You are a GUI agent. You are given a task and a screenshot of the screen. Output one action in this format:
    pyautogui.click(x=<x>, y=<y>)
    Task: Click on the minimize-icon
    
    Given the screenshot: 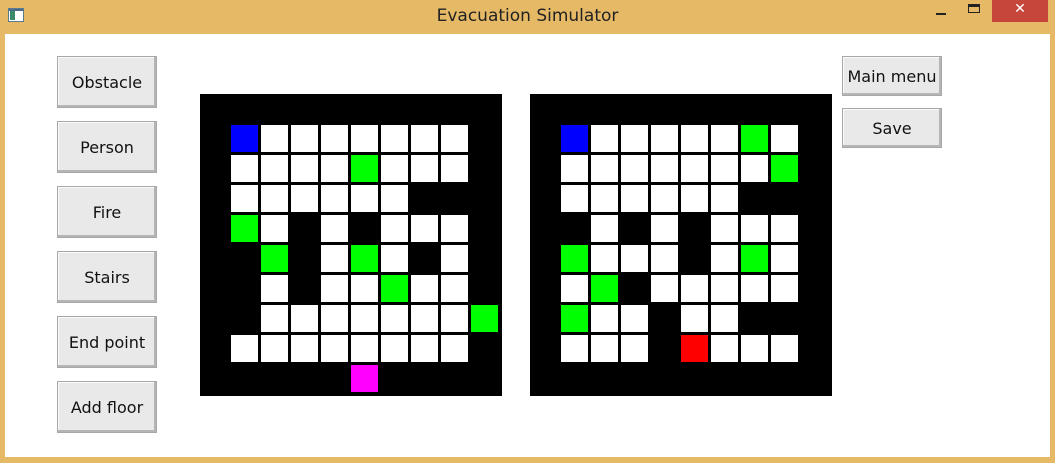 What is the action you would take?
    pyautogui.click(x=941, y=11)
    